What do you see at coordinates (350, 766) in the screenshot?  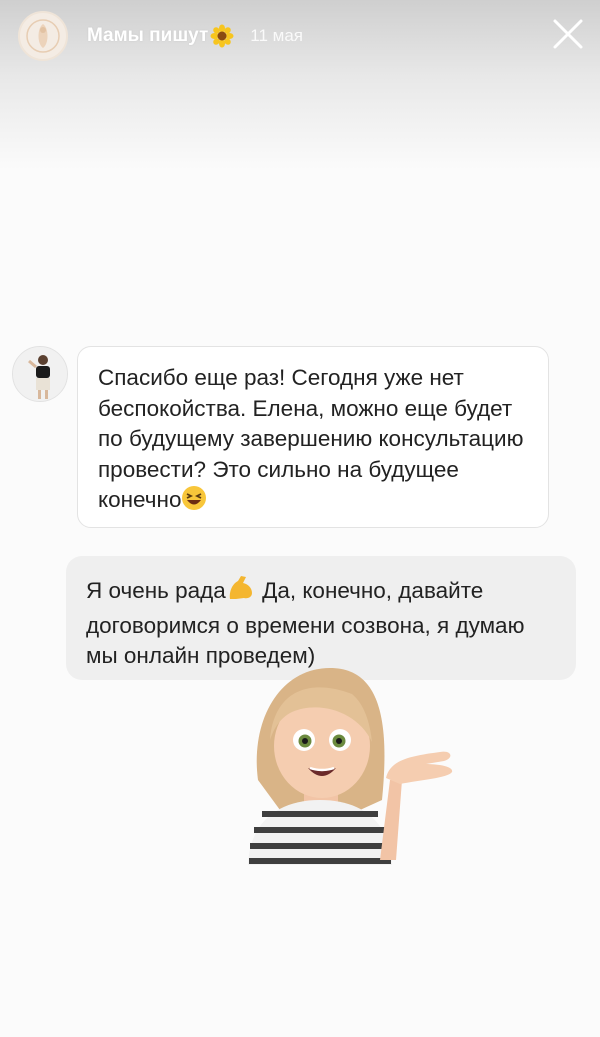 I see `memoji-presenting-icon` at bounding box center [350, 766].